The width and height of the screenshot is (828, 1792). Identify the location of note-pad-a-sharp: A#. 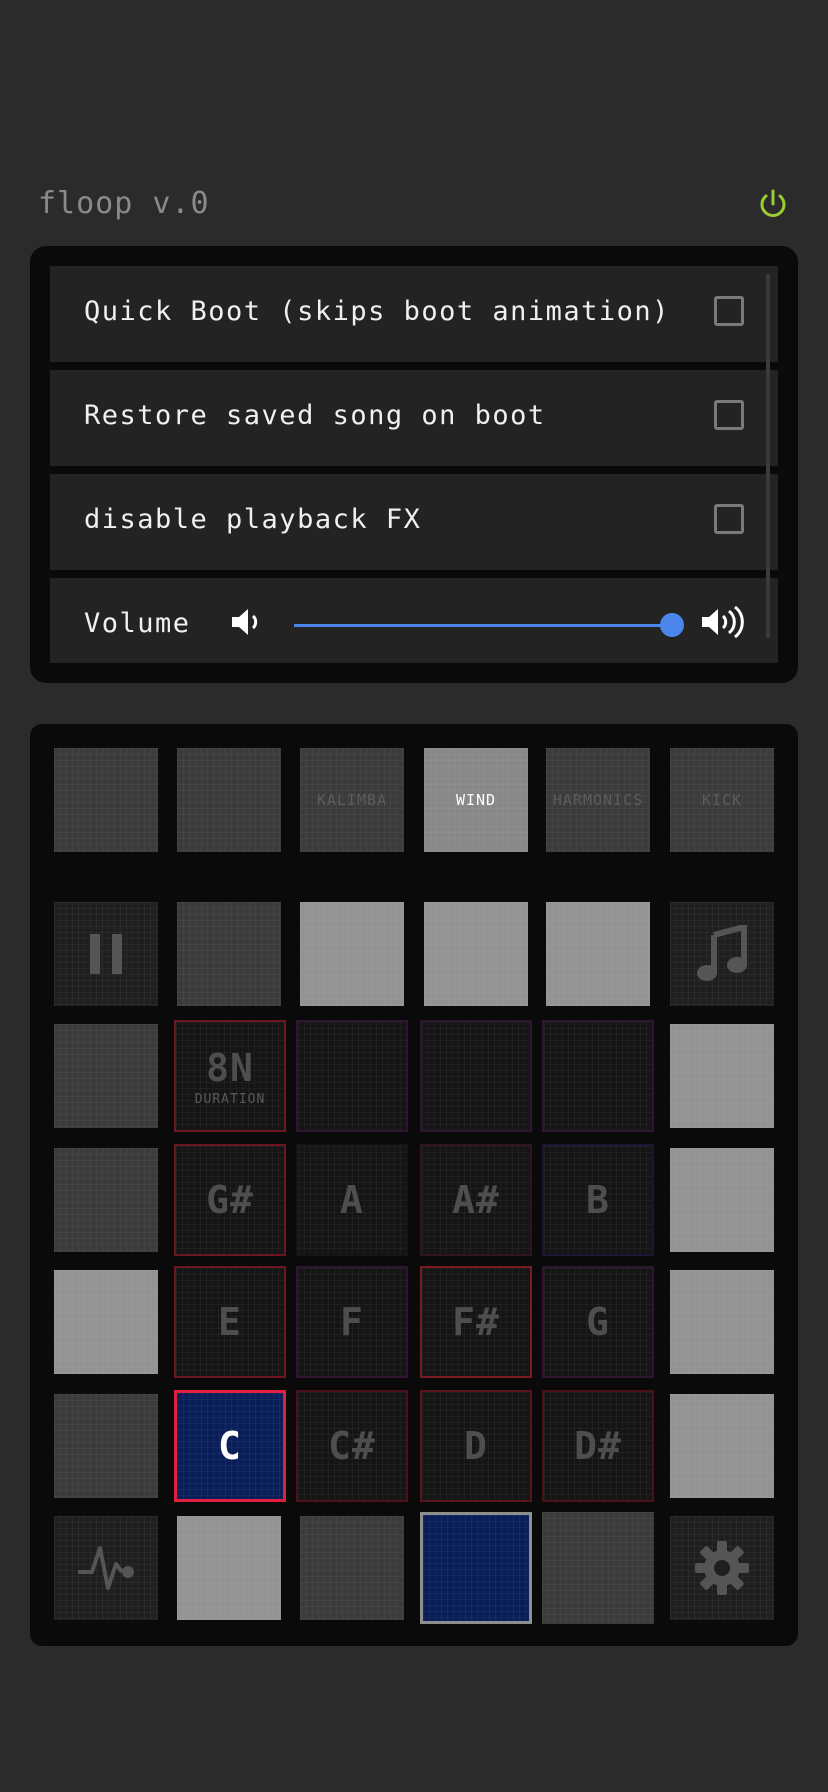
(476, 1200).